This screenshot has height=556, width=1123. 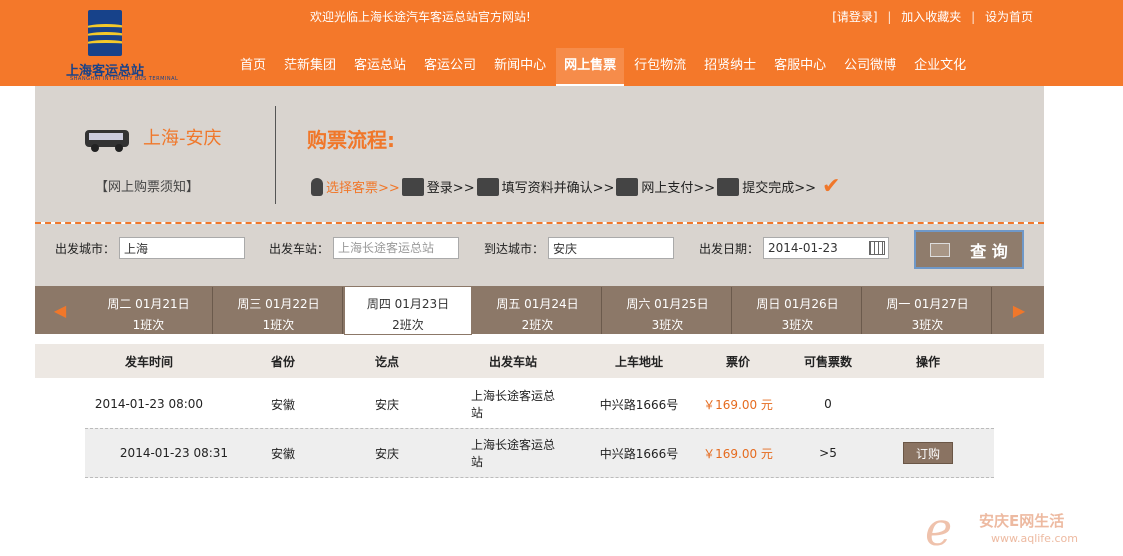 I want to click on logo-subtitle: SHANGHAI INTERCITY BUS TERMINAL, so click(x=124, y=79).